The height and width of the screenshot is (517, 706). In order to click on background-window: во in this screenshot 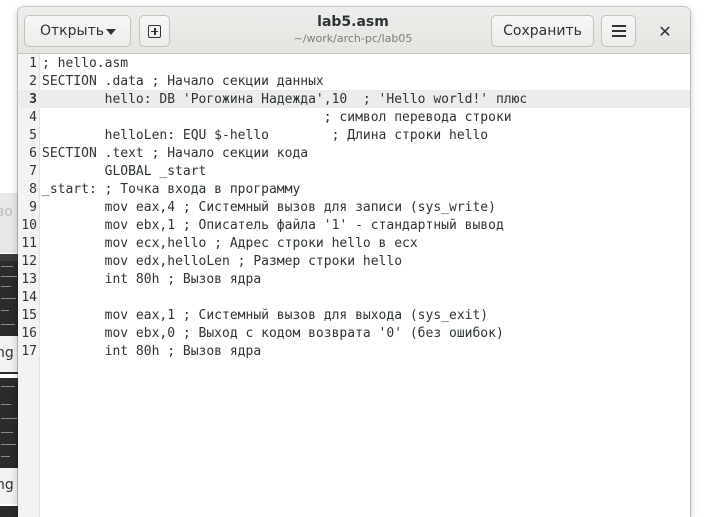, I will do `click(10, 223)`.